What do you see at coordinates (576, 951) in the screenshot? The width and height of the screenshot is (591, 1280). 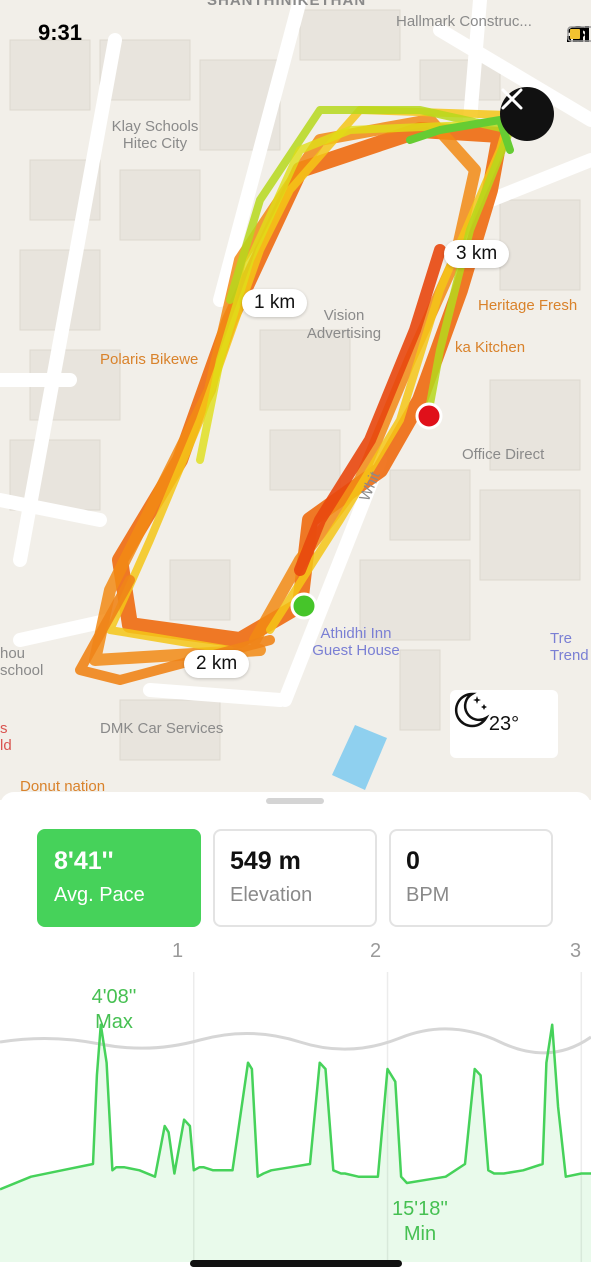 I see `x-tick-3: 3` at bounding box center [576, 951].